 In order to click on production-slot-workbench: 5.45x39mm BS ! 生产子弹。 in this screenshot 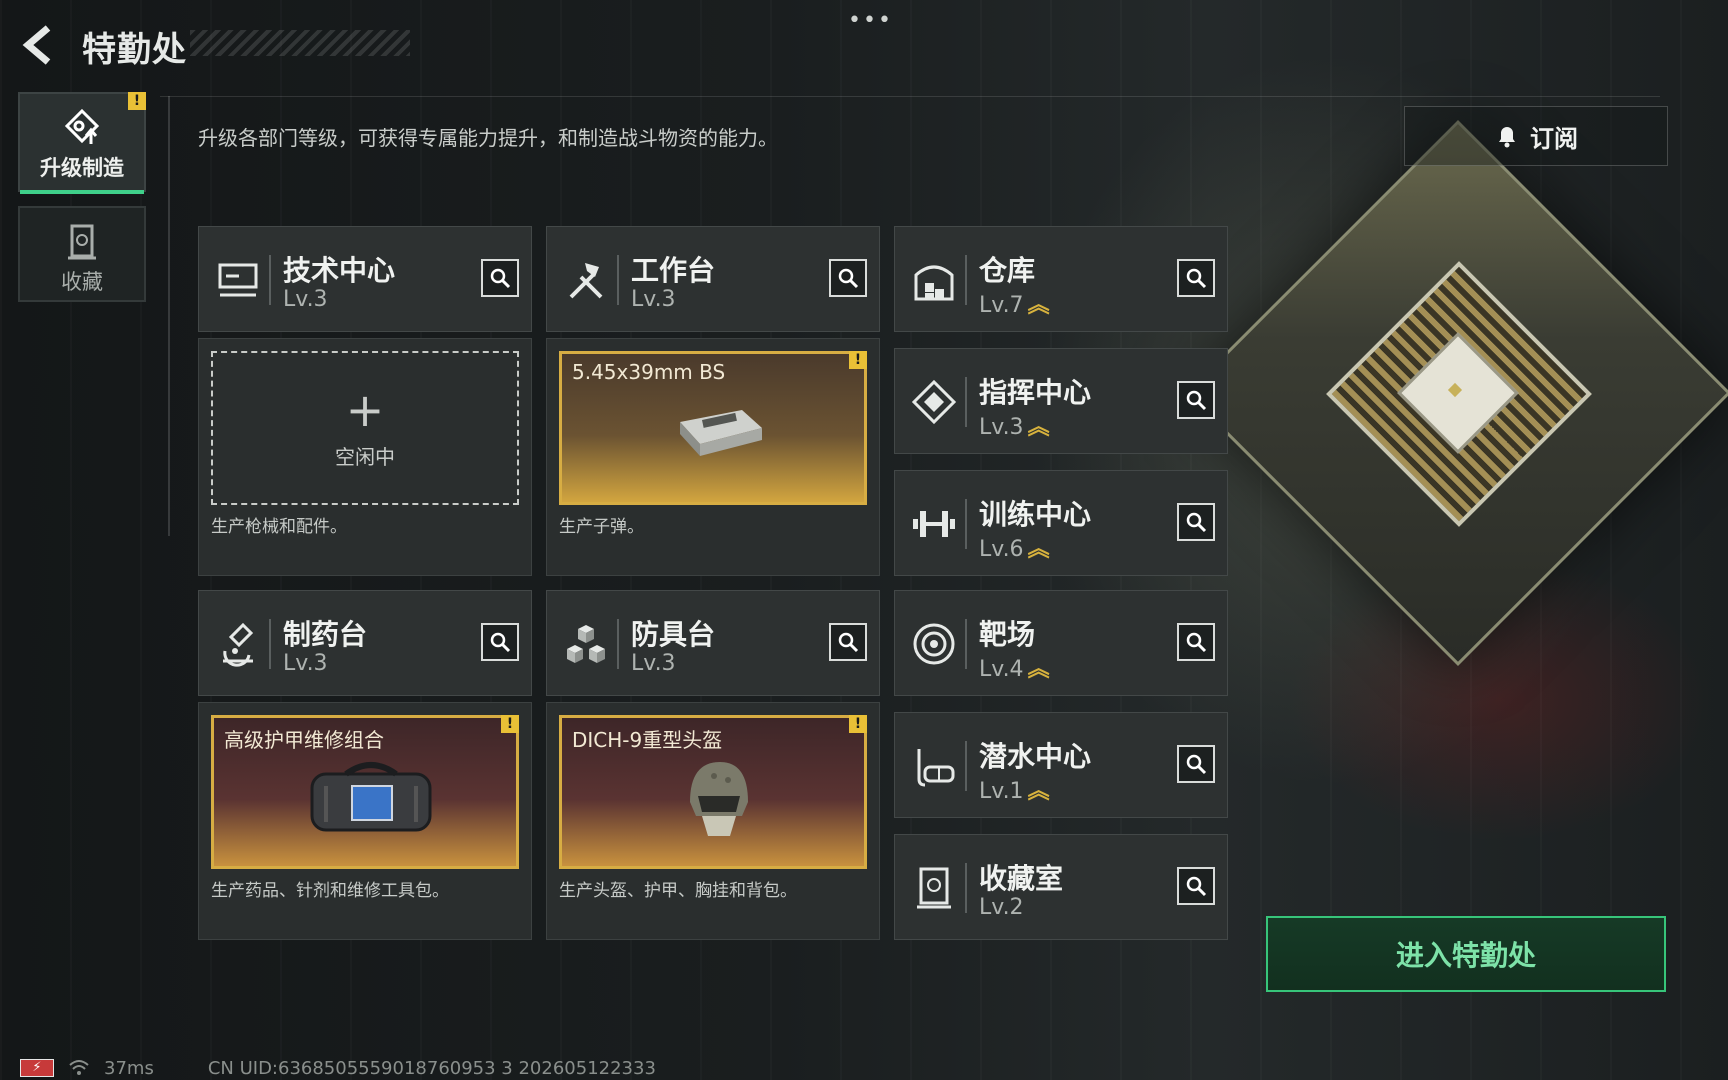, I will do `click(713, 457)`.